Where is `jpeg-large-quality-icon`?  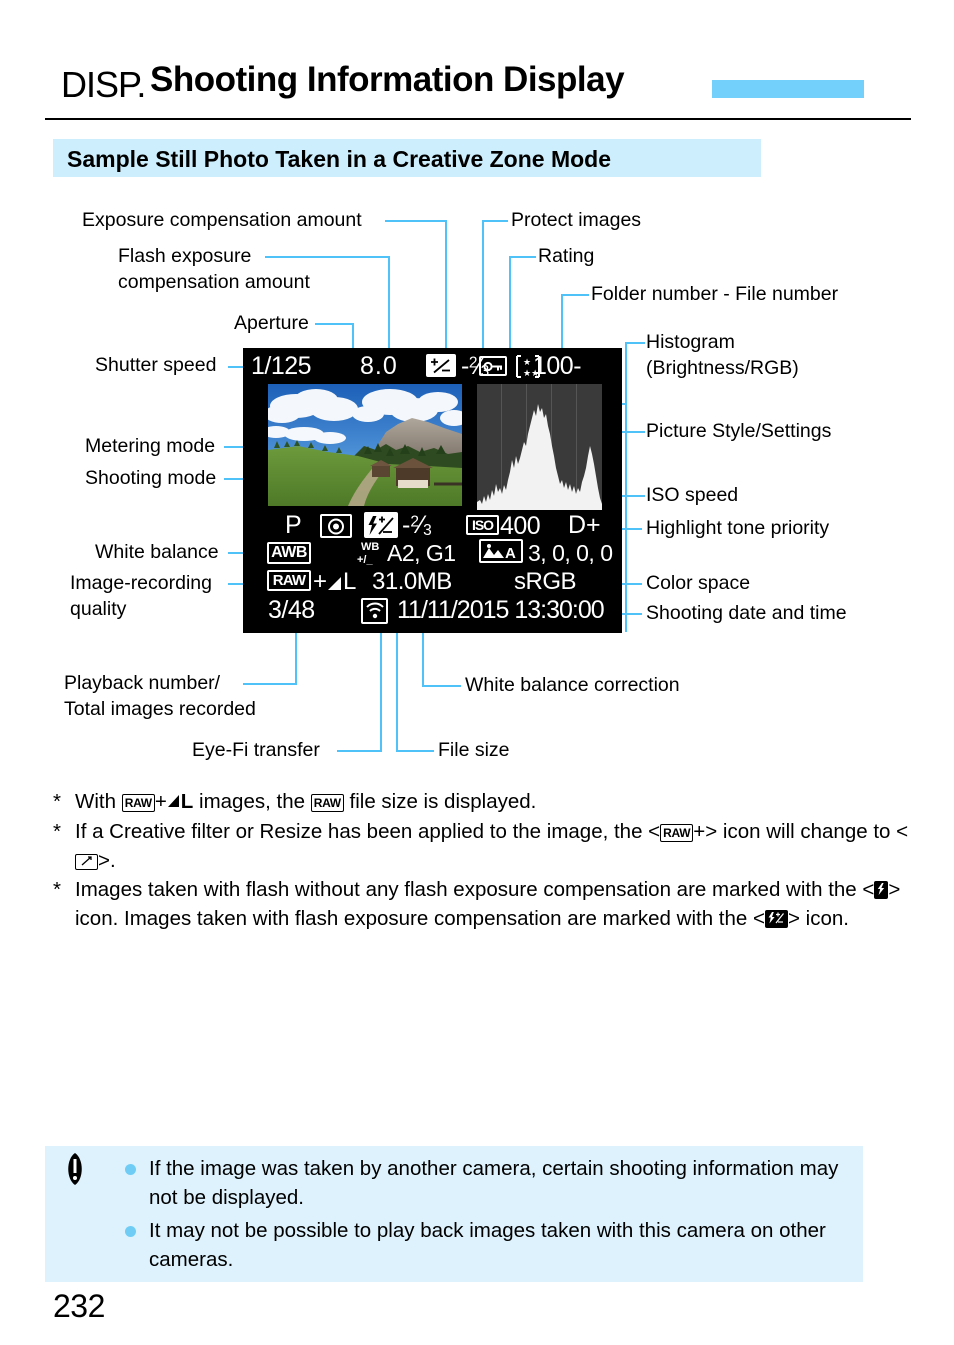 jpeg-large-quality-icon is located at coordinates (174, 802).